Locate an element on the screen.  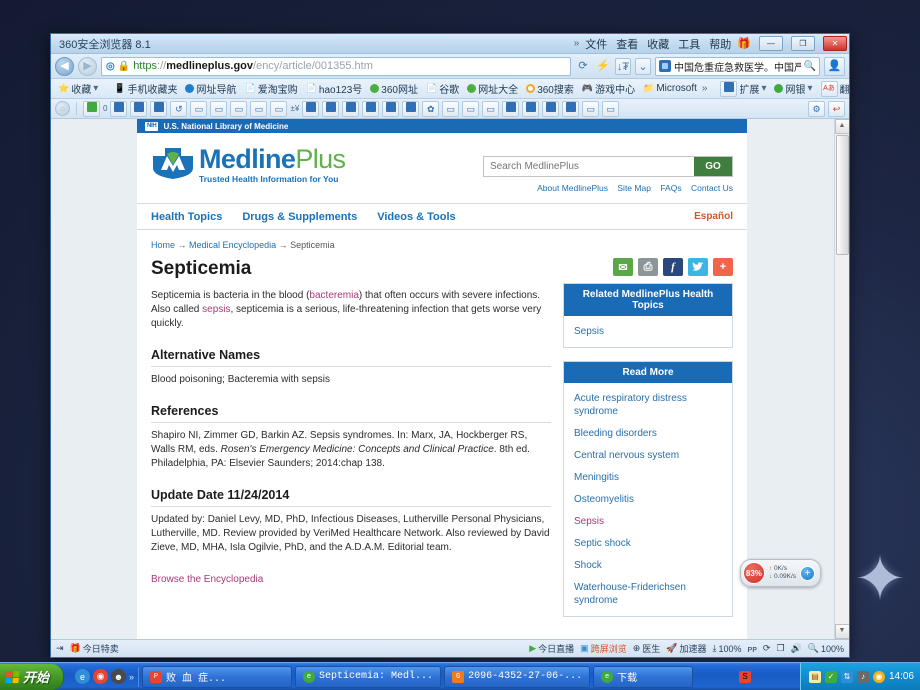
ext-icon-8: ▭ is located at coordinates (239, 108).